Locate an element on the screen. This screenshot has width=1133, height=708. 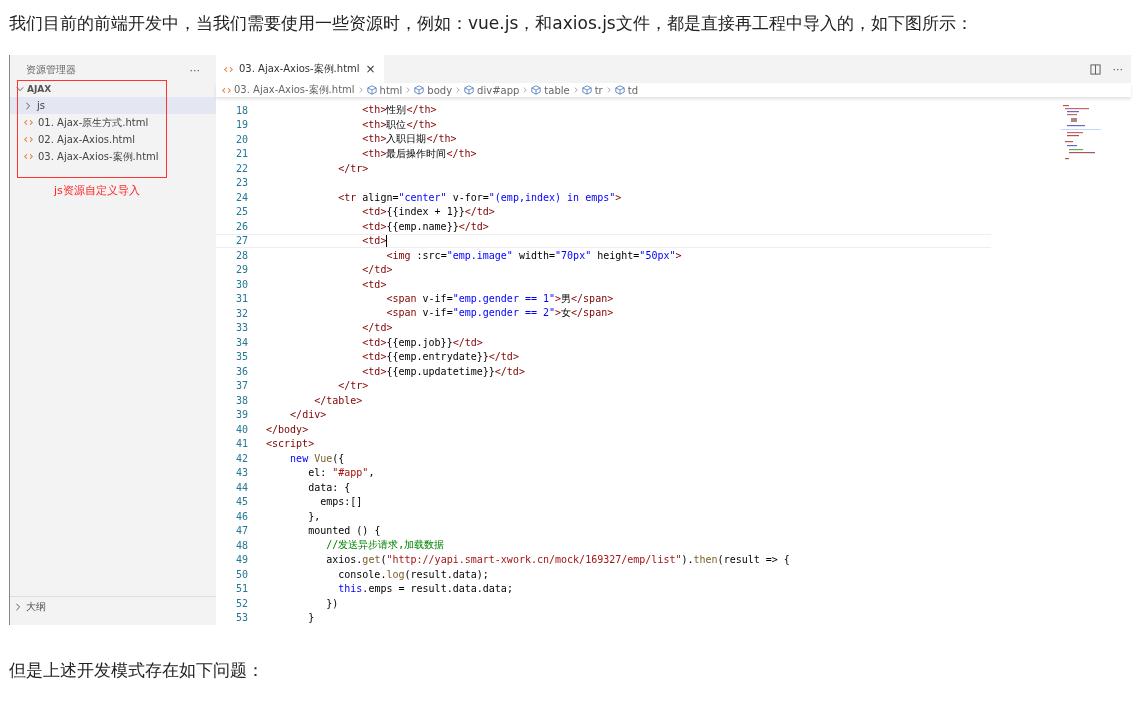
code-line: mounted () { is located at coordinates (344, 531).